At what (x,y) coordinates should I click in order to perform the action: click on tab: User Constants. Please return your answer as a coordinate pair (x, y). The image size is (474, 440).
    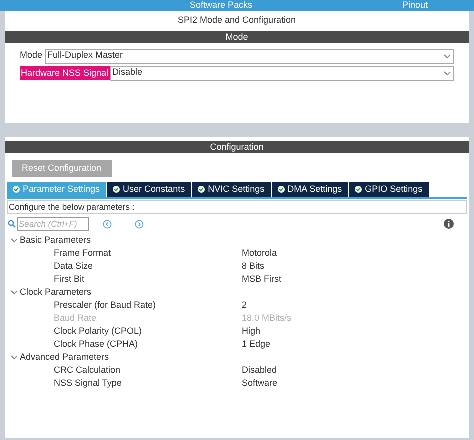
    Looking at the image, I should click on (149, 189).